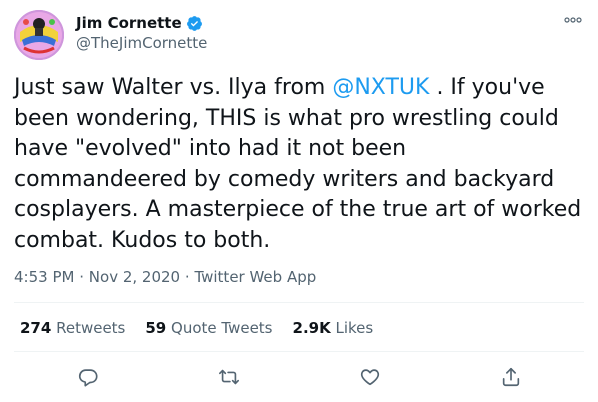 The image size is (598, 402). Describe the element at coordinates (134, 277) in the screenshot. I see `tweet-date: Nov 2, 2020` at that location.